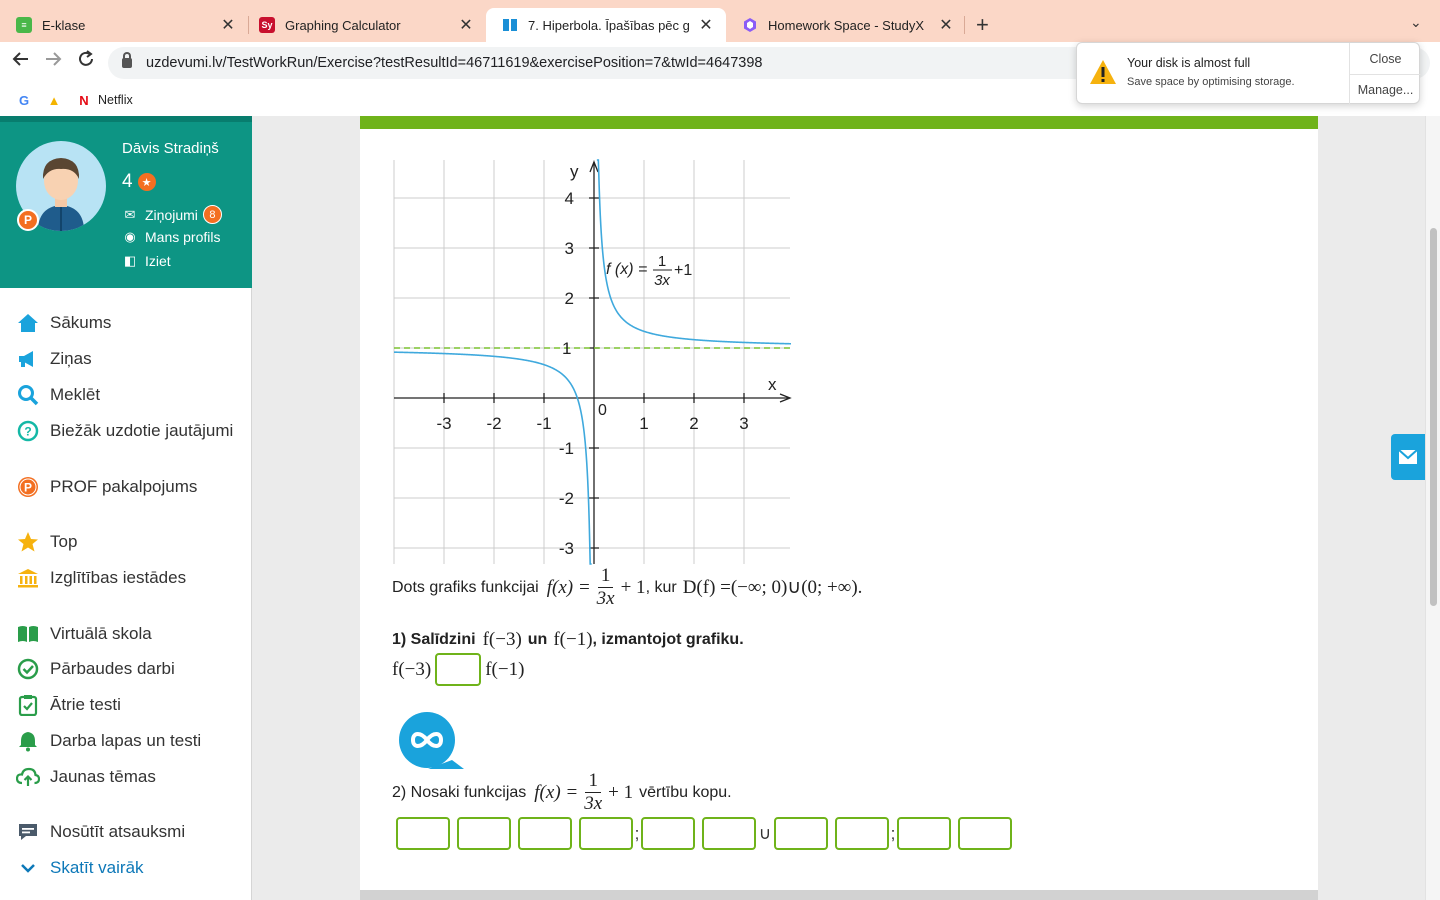  What do you see at coordinates (28, 777) in the screenshot?
I see `cloud-upload-icon` at bounding box center [28, 777].